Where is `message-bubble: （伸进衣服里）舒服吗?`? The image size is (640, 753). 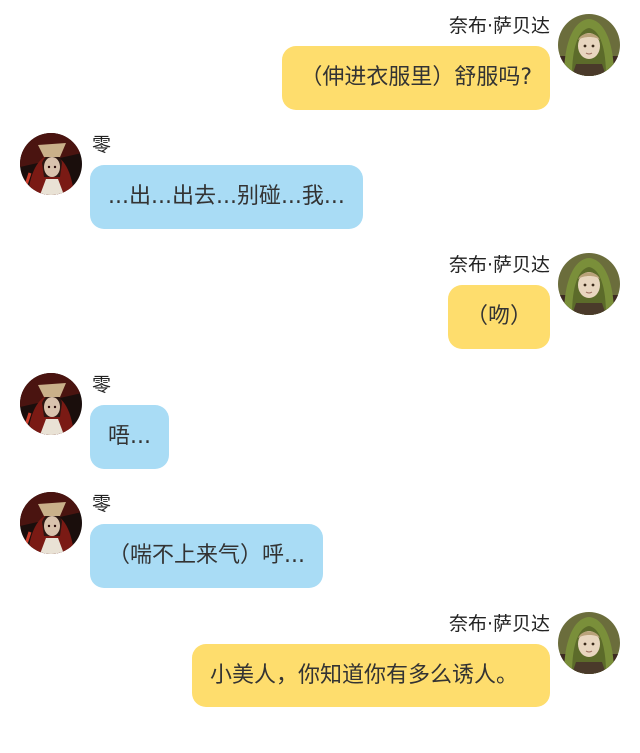
message-bubble: （伸进衣服里）舒服吗? is located at coordinates (416, 78).